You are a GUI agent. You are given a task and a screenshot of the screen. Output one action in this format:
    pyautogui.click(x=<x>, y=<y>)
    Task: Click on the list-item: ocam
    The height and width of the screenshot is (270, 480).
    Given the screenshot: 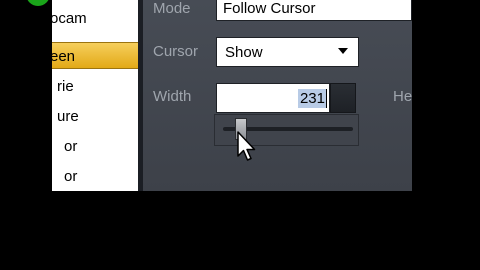 What is the action you would take?
    pyautogui.click(x=95, y=18)
    